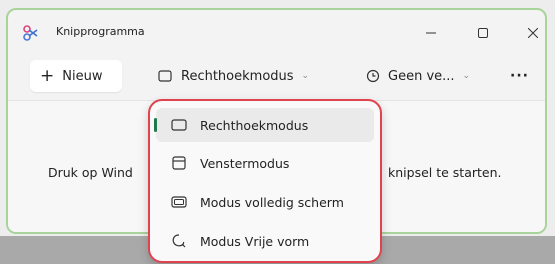 This screenshot has width=555, height=264. What do you see at coordinates (47, 76) in the screenshot?
I see `plus-icon: +` at bounding box center [47, 76].